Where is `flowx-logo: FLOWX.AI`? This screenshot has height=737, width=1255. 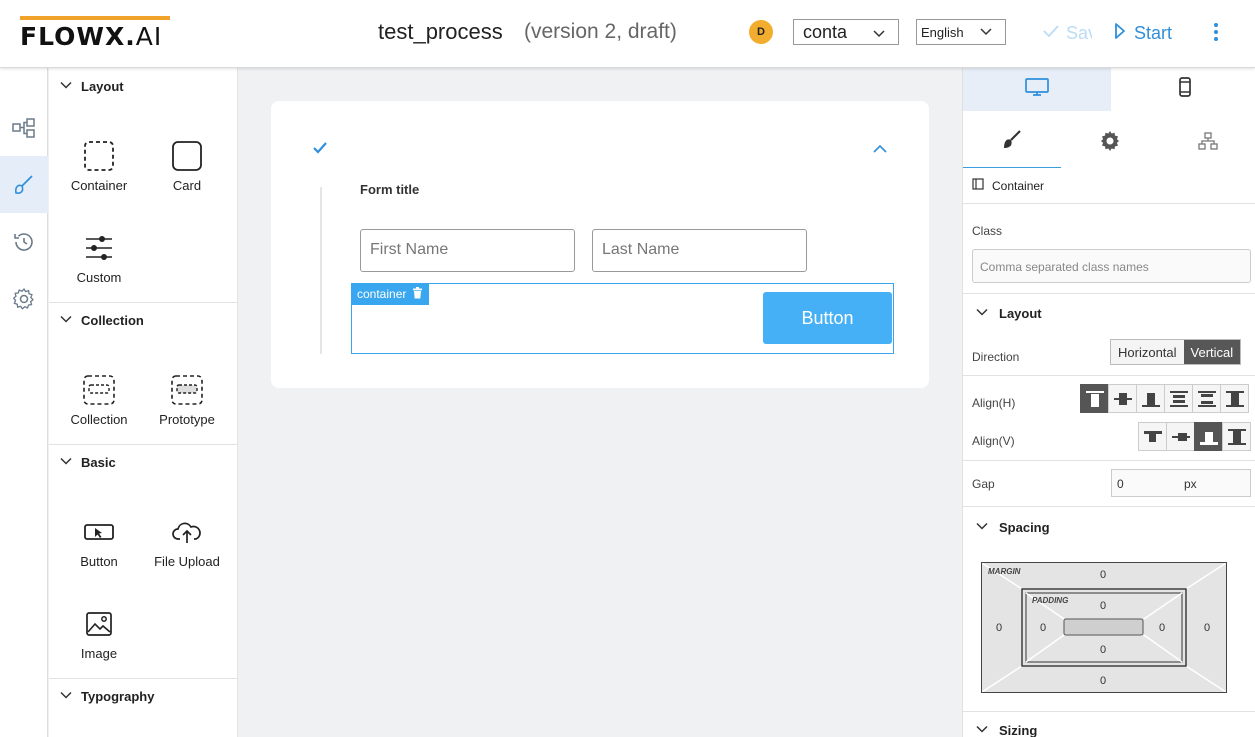 flowx-logo: FLOWX.AI is located at coordinates (96, 33).